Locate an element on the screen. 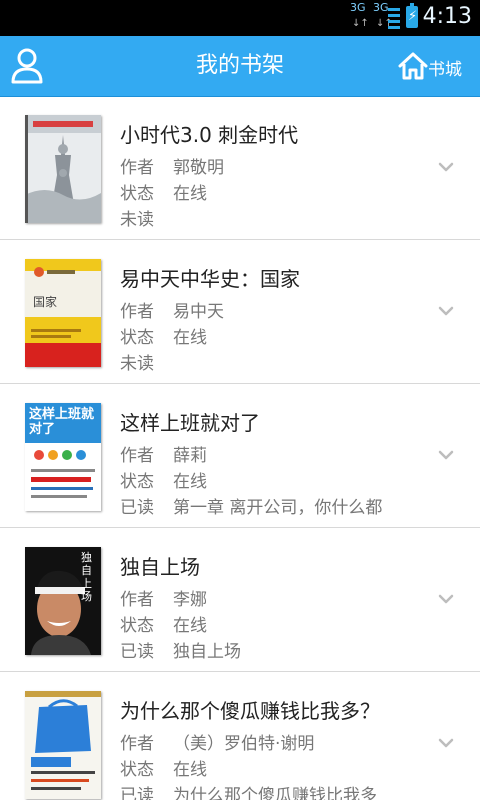  book-author: 作者 （美）罗伯特·谢明 is located at coordinates (217, 744).